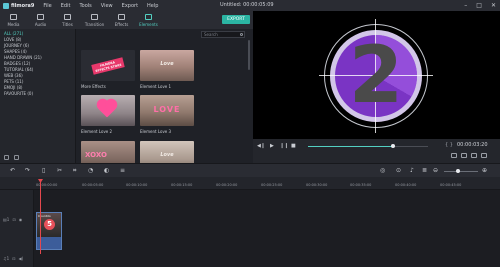  I want to click on seek-bar, so click(368, 146).